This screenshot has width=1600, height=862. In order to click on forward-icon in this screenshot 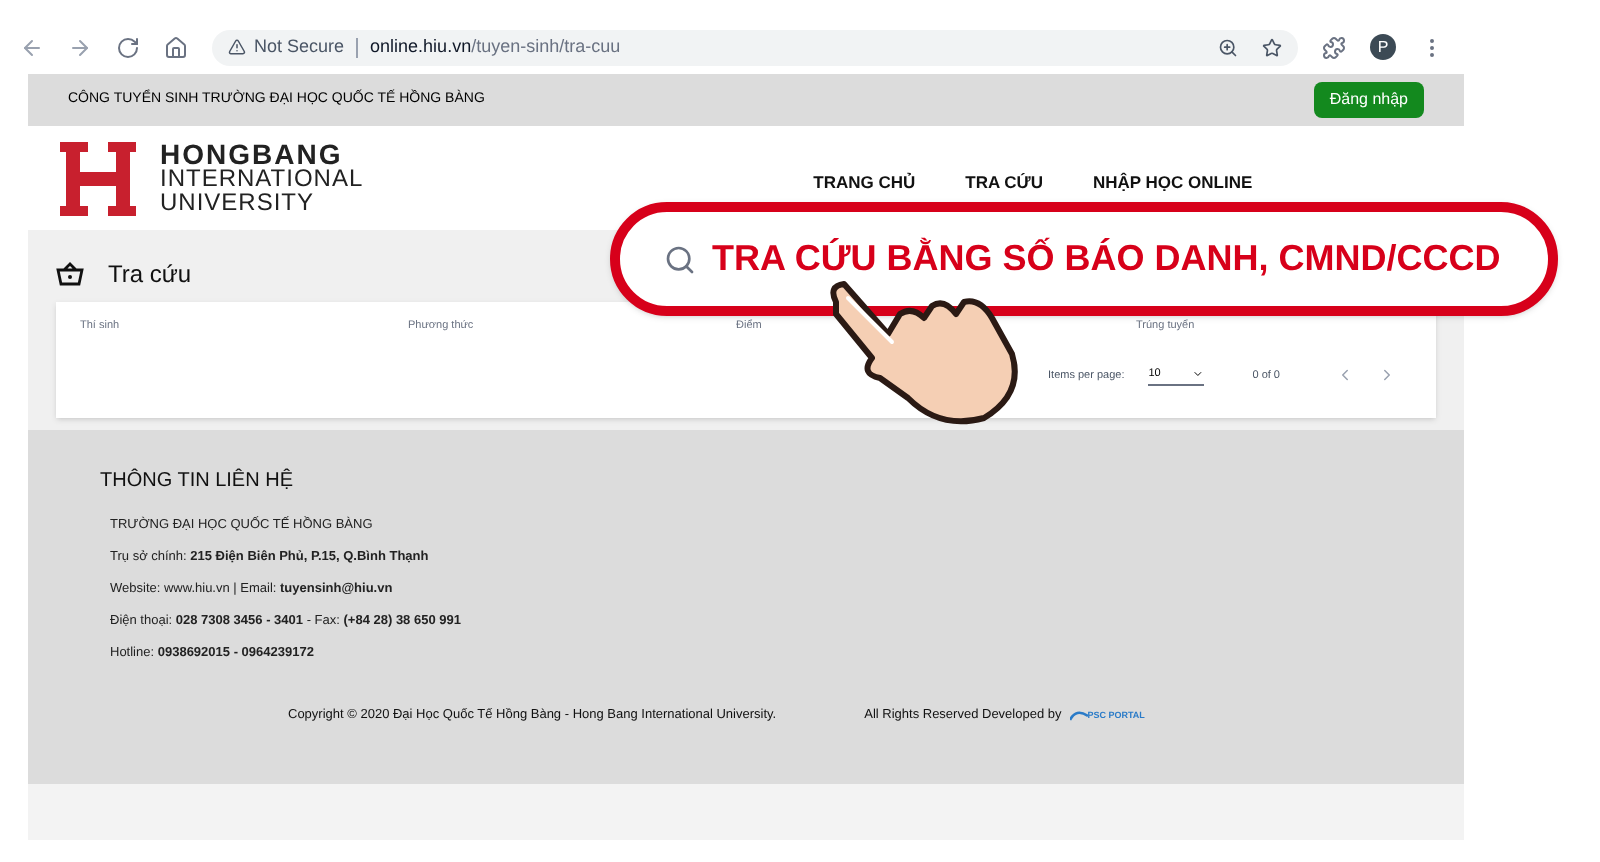, I will do `click(80, 47)`.